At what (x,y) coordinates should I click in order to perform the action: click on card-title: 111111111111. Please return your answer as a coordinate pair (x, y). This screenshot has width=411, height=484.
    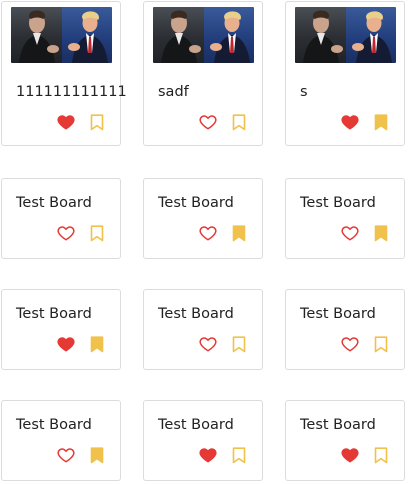
    Looking at the image, I should click on (71, 92).